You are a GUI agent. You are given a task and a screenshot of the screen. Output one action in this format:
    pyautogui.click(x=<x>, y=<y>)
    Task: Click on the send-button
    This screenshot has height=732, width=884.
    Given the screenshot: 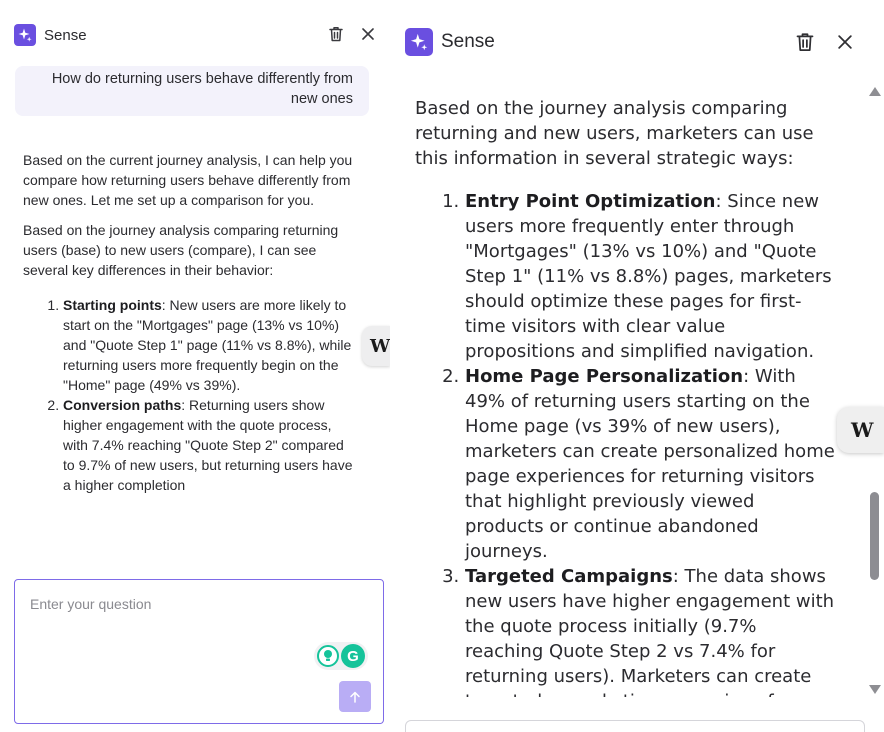 What is the action you would take?
    pyautogui.click(x=355, y=696)
    